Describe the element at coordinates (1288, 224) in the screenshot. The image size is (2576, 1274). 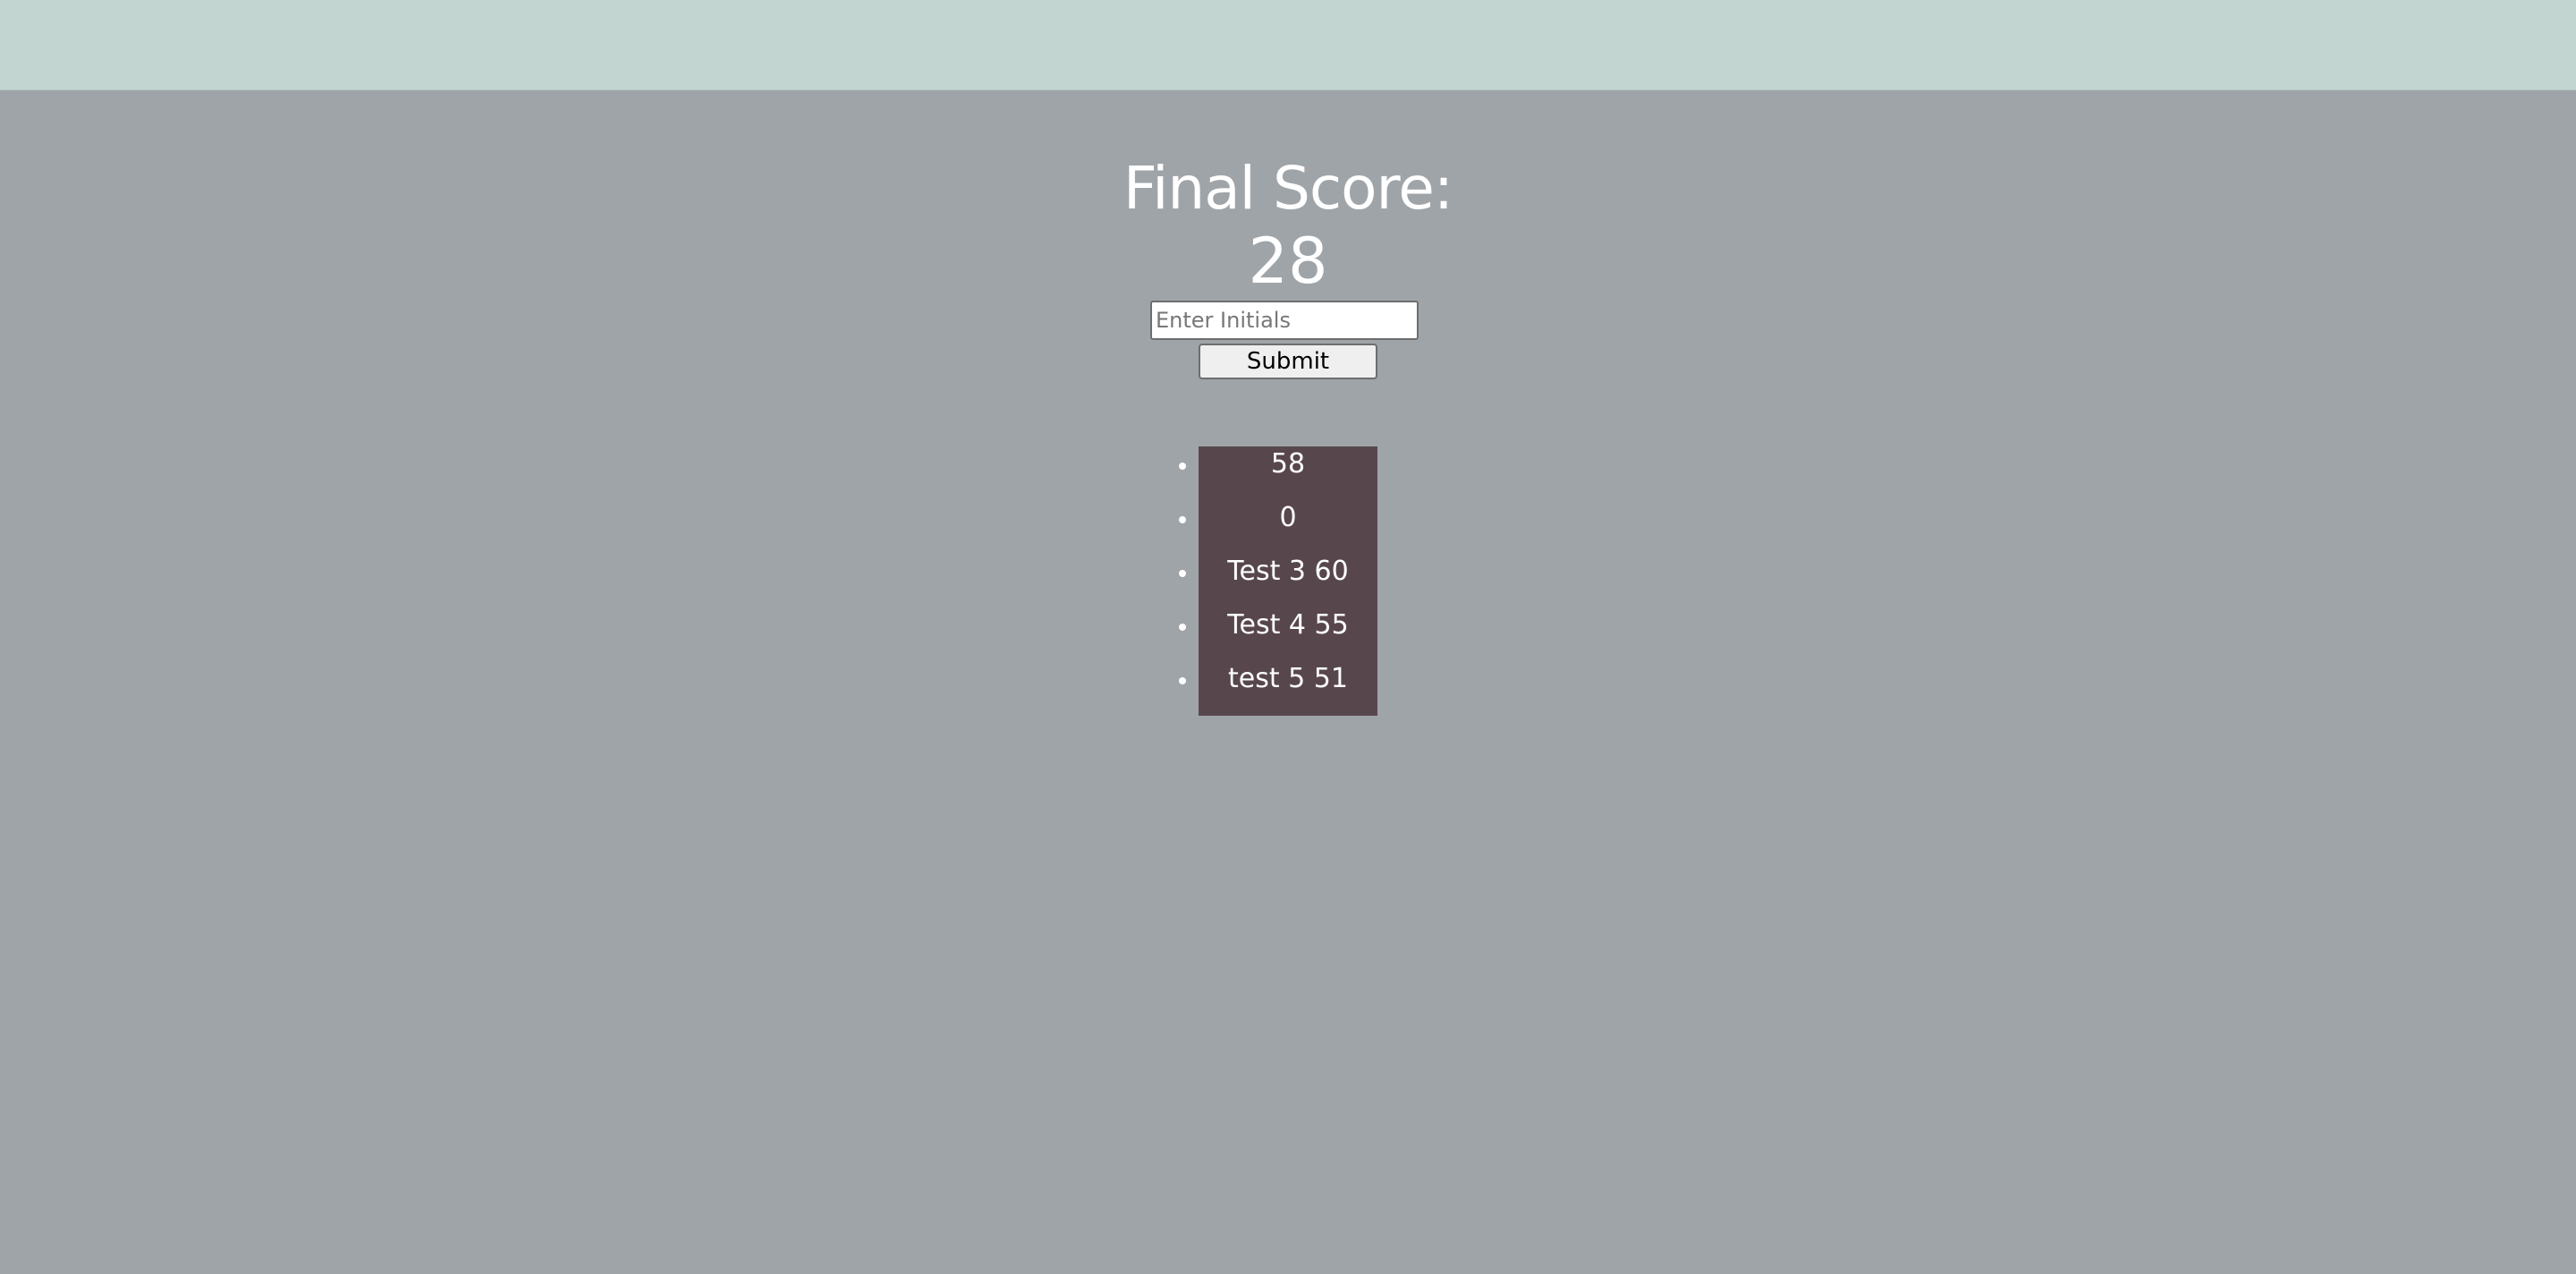
I see `final-score-section: Final Score: 28` at that location.